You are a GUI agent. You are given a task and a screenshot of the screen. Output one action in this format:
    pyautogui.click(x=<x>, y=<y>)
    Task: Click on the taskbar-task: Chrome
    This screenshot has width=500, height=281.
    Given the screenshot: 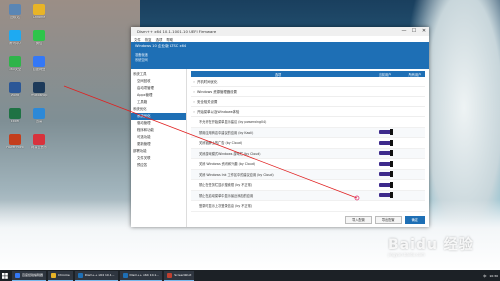 What is the action you would take?
    pyautogui.click(x=60, y=275)
    